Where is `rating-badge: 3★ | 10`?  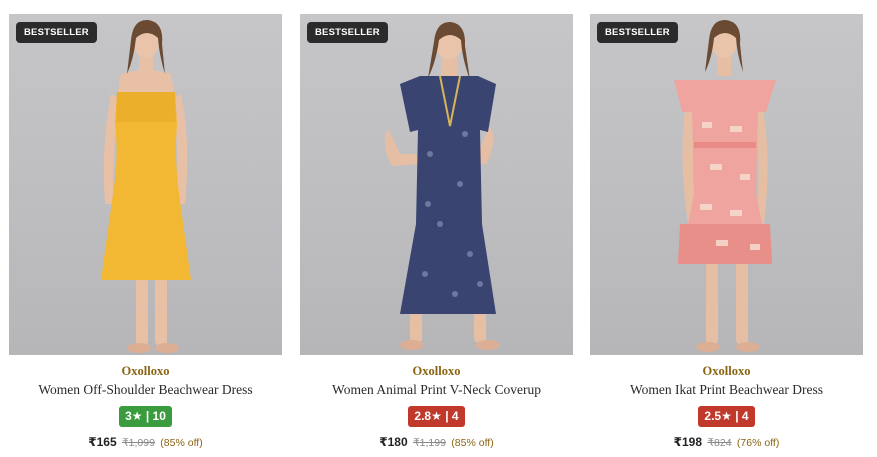
rating-badge: 3★ | 10 is located at coordinates (145, 416).